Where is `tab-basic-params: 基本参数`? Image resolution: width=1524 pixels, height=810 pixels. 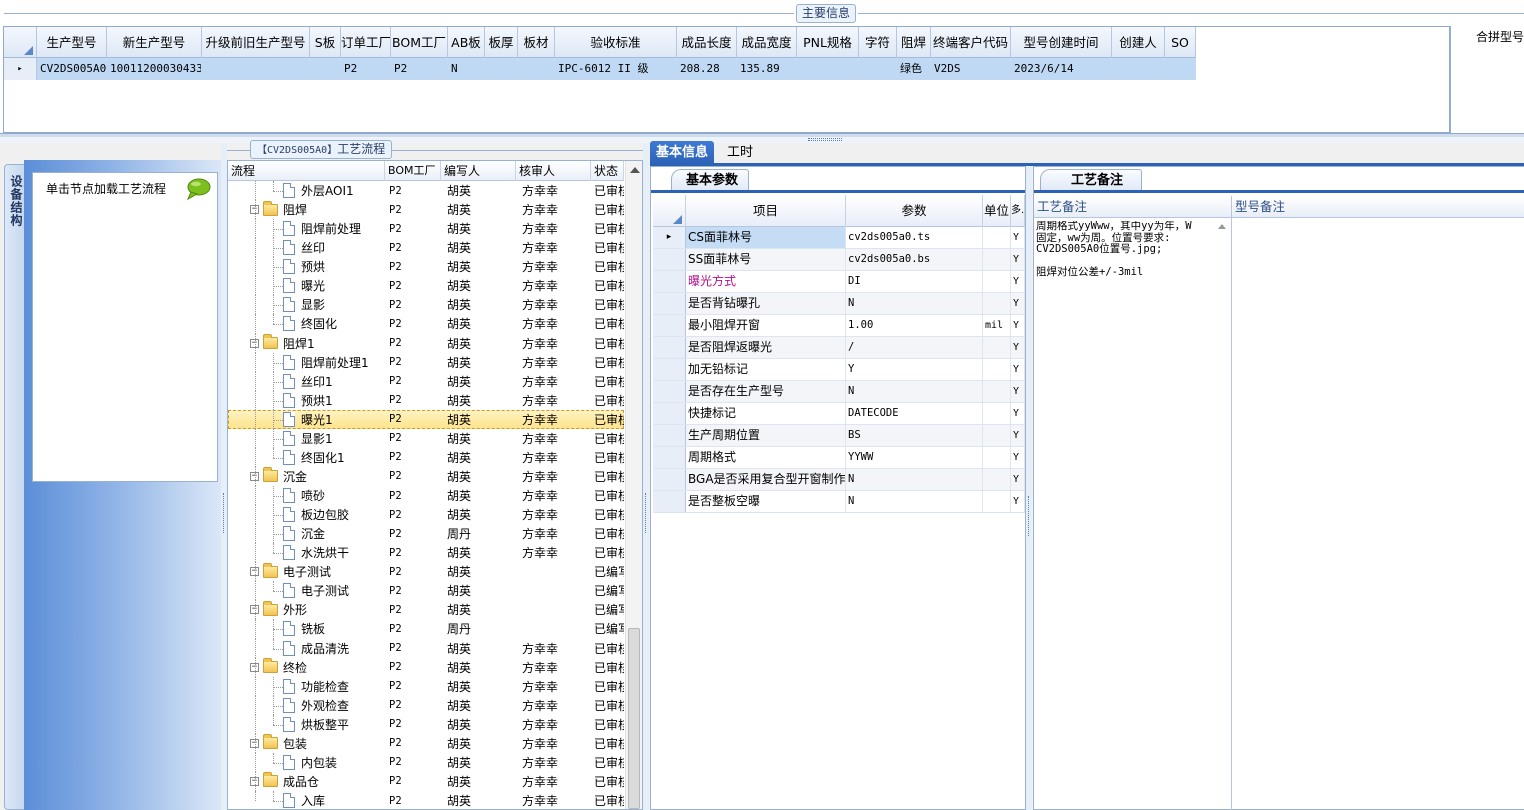
tab-basic-params: 基本参数 is located at coordinates (710, 180).